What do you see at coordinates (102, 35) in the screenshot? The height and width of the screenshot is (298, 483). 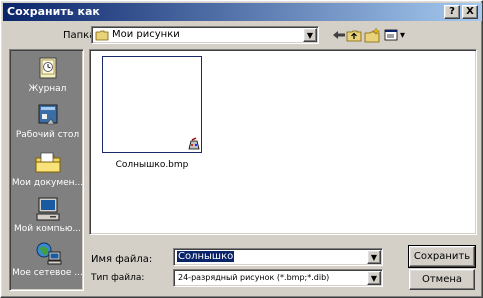 I see `folder-icon` at bounding box center [102, 35].